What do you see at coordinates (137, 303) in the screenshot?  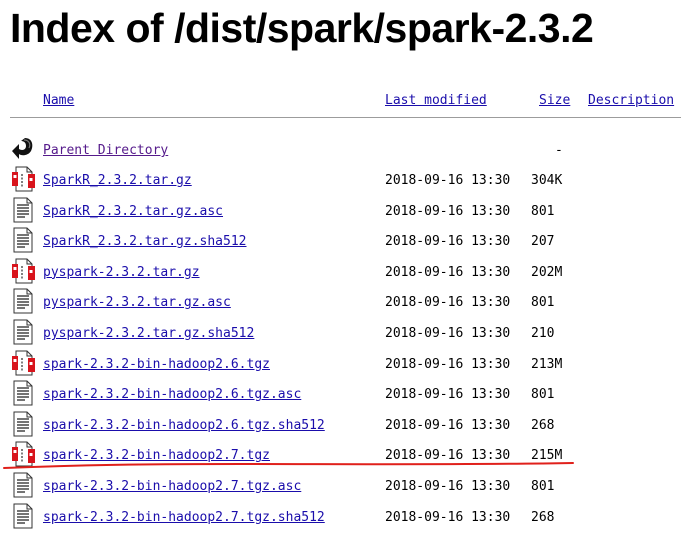 I see `file-link: pyspark-2.3.2.tar.gz.asc` at bounding box center [137, 303].